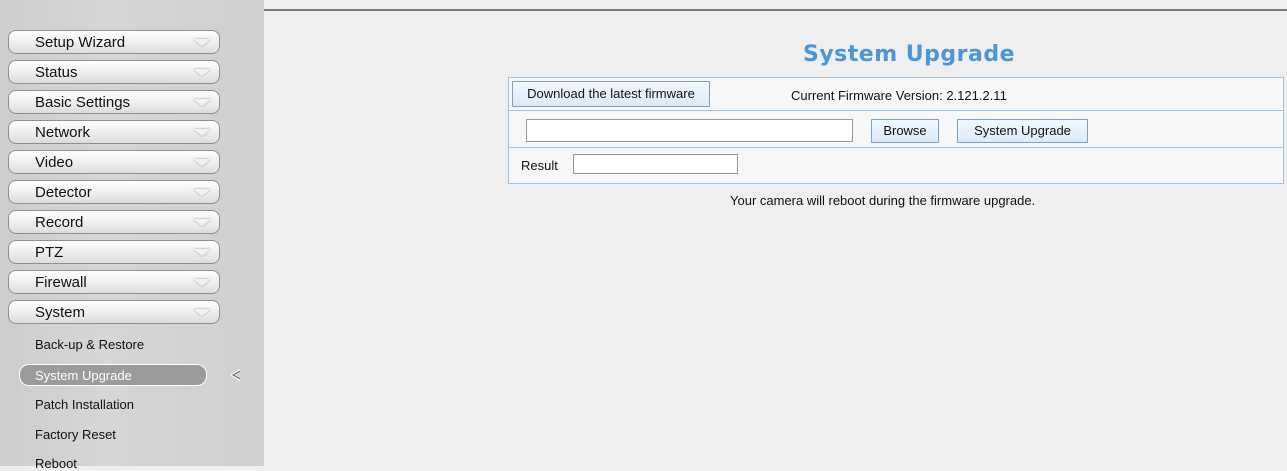 This screenshot has height=471, width=1287. What do you see at coordinates (899, 95) in the screenshot?
I see `firmware-version-text: Current Firmware Version: 2.121.2.11` at bounding box center [899, 95].